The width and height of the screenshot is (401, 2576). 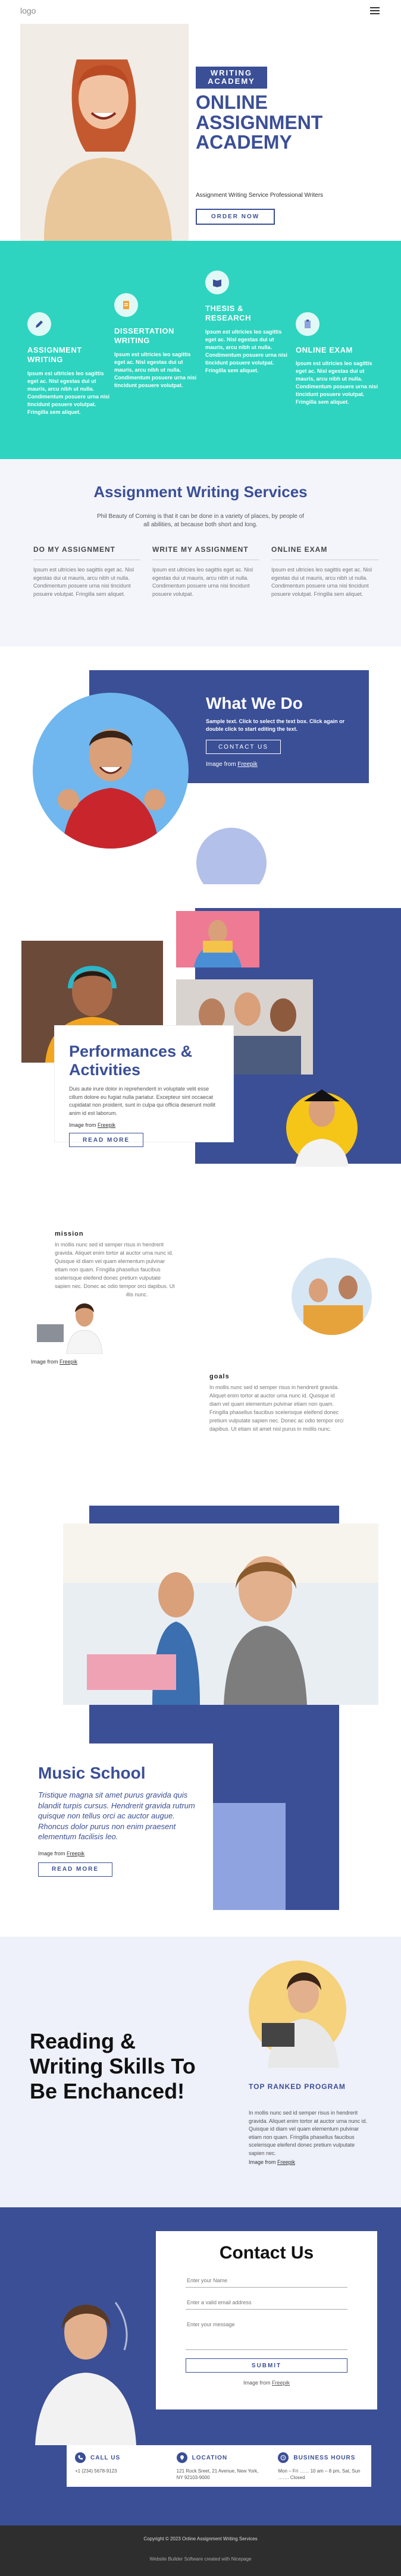 What do you see at coordinates (74, 549) in the screenshot?
I see `service-title: DO MY ASSIGNMENT` at bounding box center [74, 549].